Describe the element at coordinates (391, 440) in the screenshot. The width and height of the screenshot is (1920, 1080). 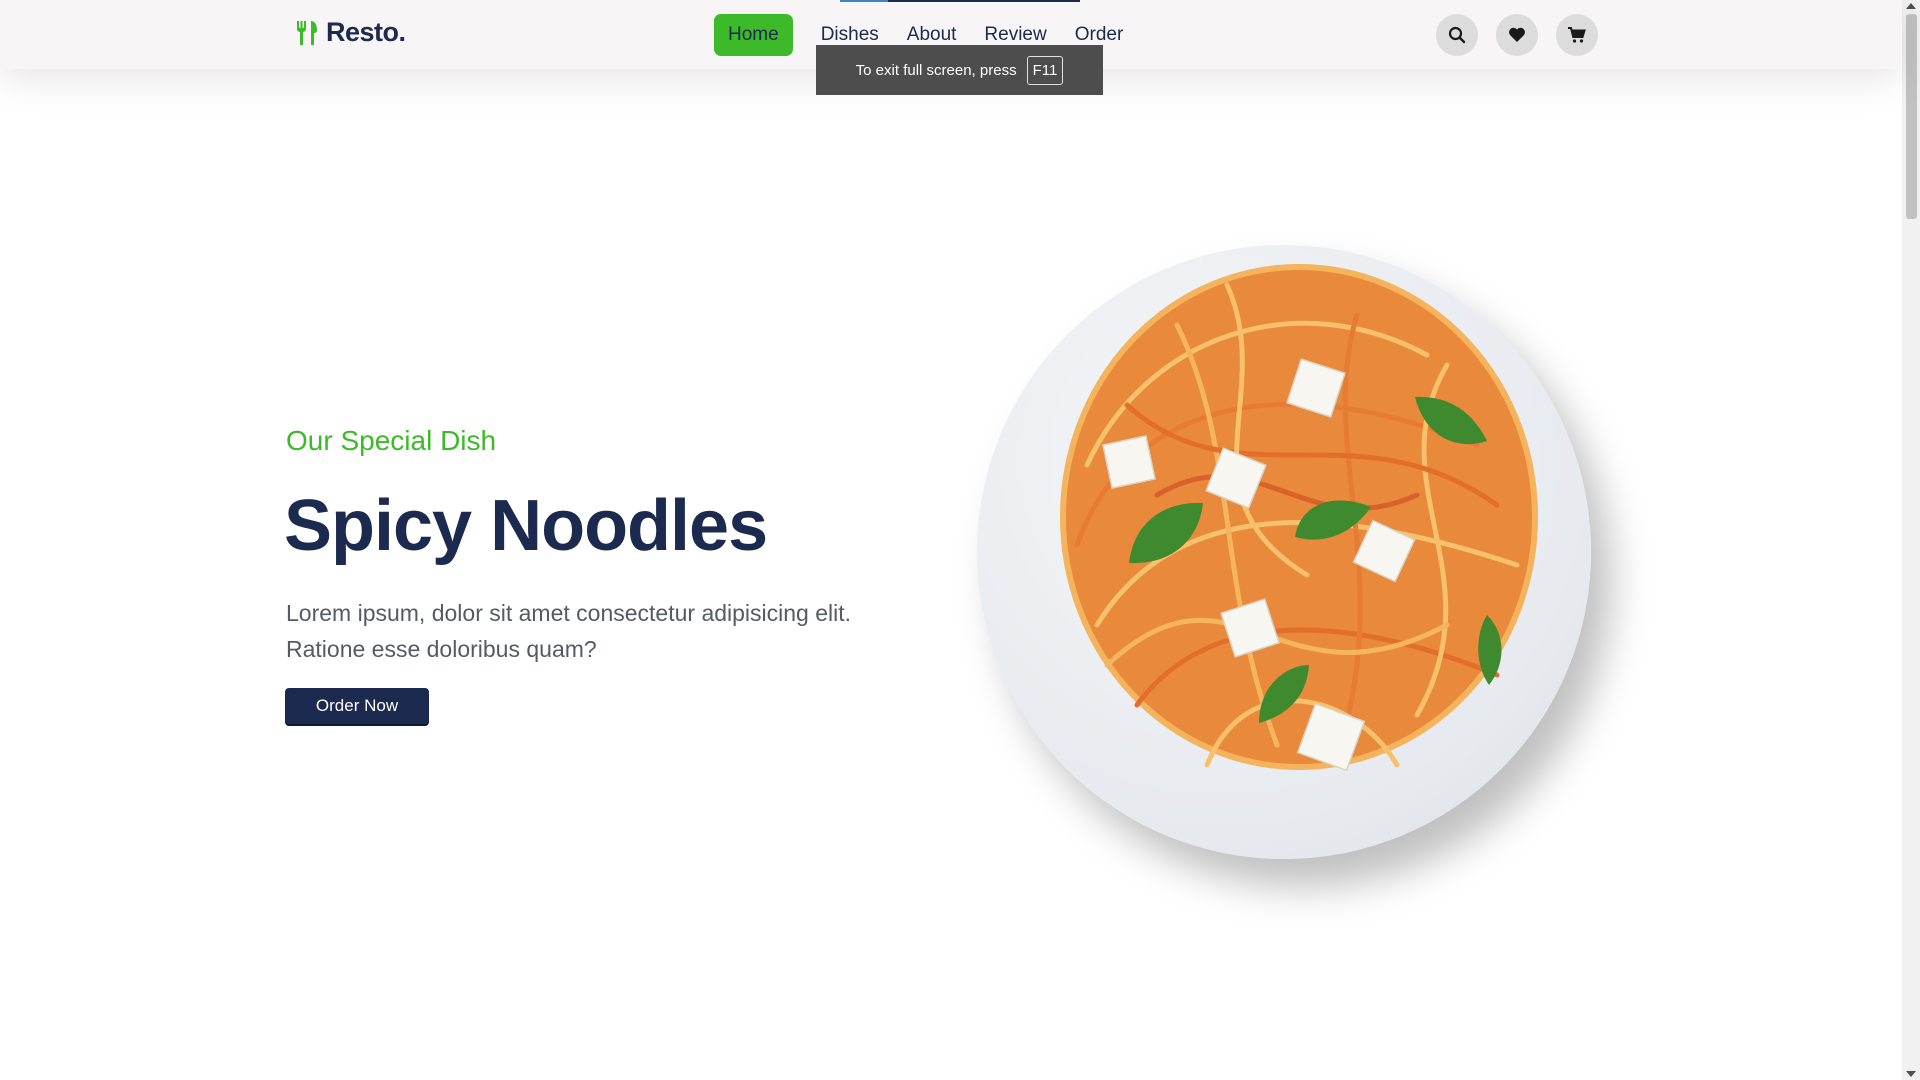
I see `hero-tagline: Our Special Dish` at that location.